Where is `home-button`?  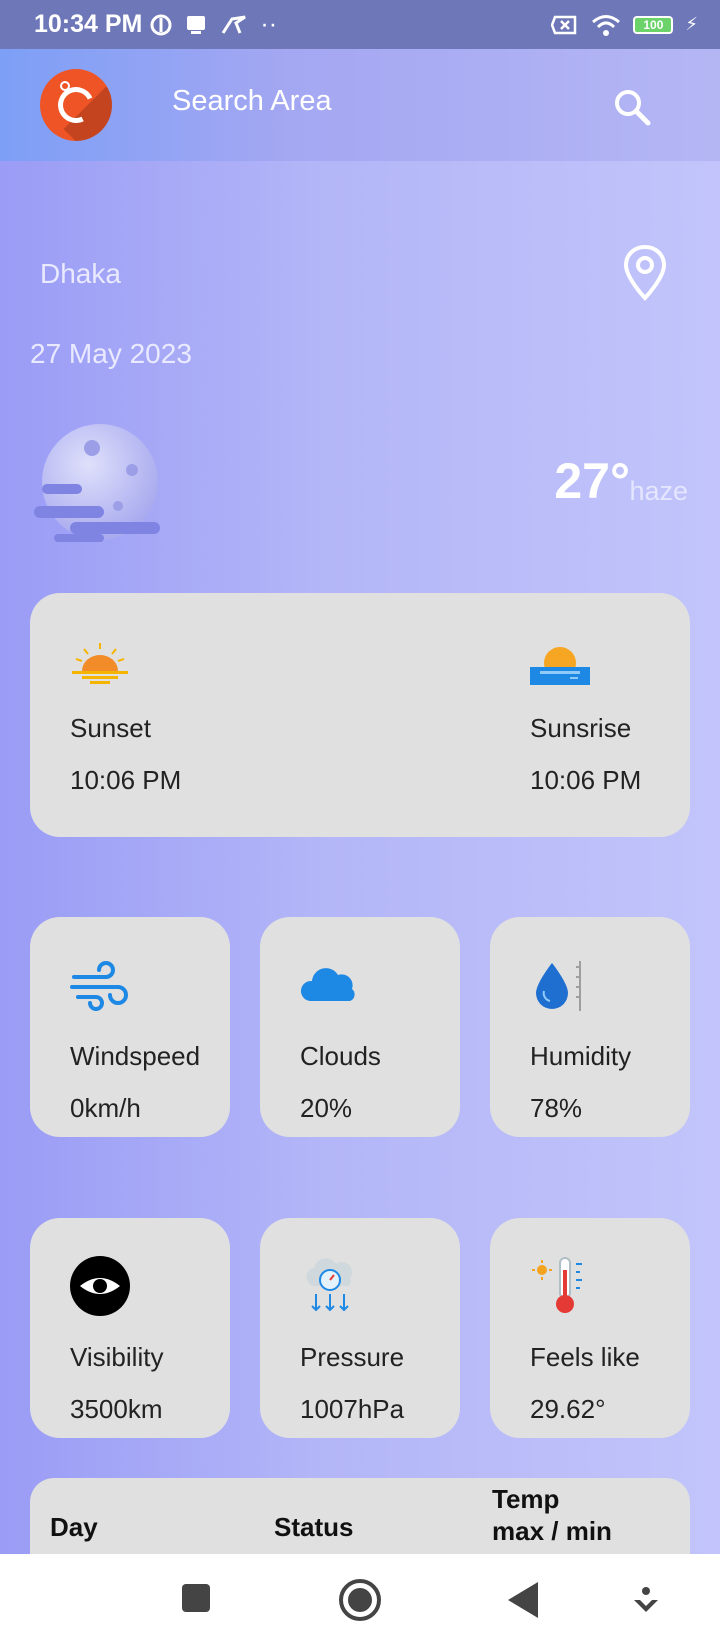
home-button is located at coordinates (360, 1600).